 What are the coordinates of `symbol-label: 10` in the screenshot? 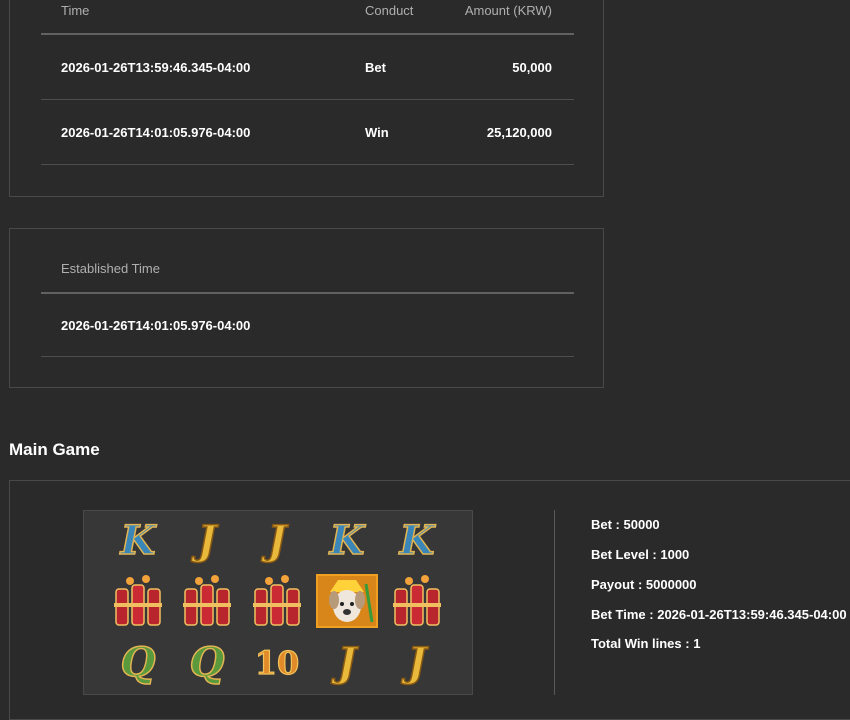 It's located at (277, 663).